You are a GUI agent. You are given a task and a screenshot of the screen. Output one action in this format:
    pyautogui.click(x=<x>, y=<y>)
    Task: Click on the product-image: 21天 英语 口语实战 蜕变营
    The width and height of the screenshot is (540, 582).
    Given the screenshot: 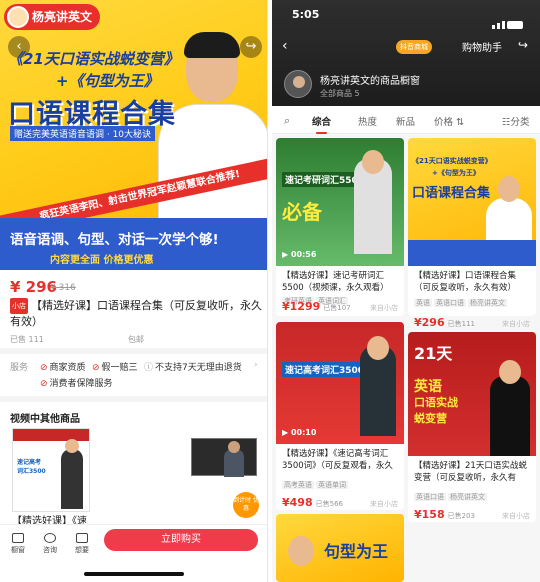 What is the action you would take?
    pyautogui.click(x=472, y=394)
    